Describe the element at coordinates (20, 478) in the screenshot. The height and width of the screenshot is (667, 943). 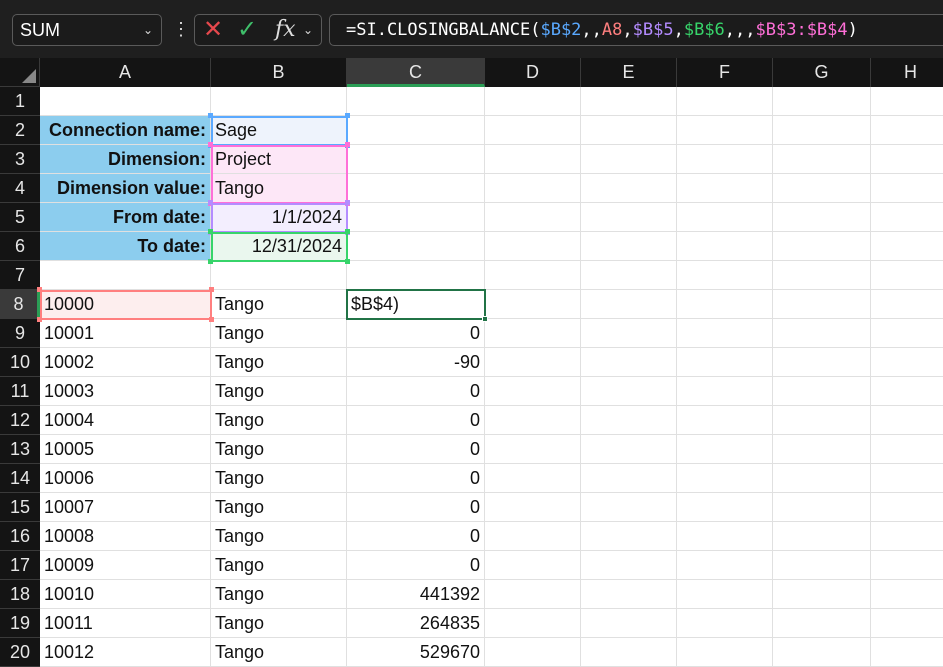
I see `row-header-14: 14` at that location.